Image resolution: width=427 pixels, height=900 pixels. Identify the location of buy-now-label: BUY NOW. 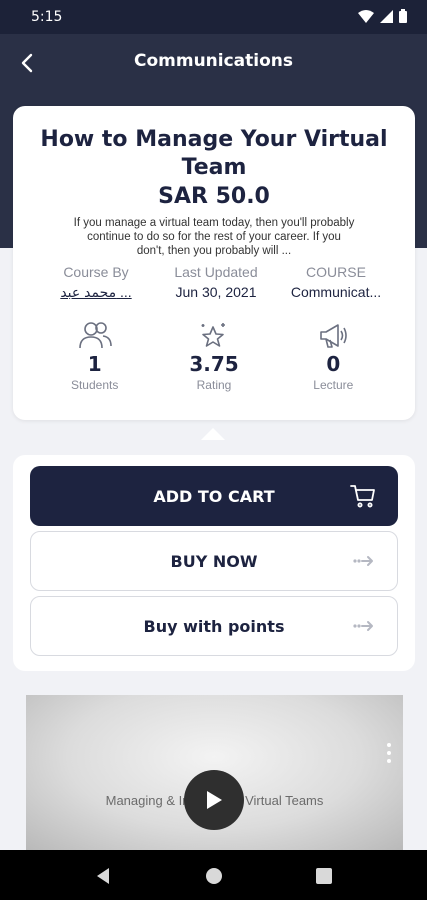
(214, 561).